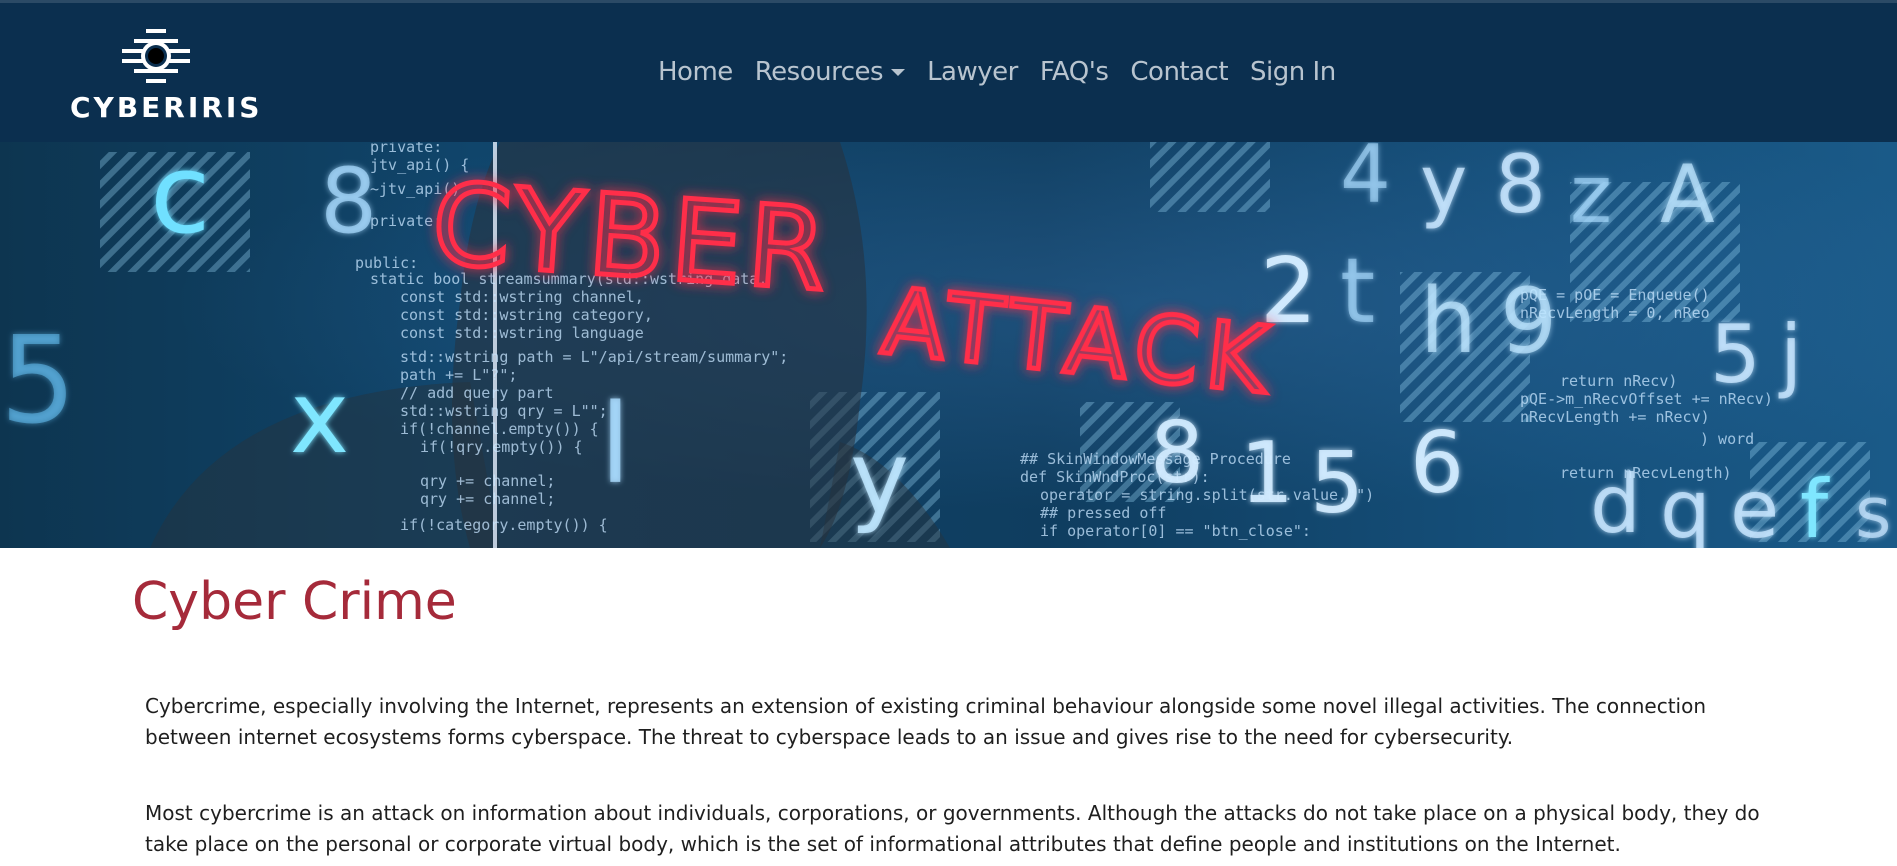 The height and width of the screenshot is (866, 1897). What do you see at coordinates (972, 72) in the screenshot?
I see `nav-lawyer: Lawyer` at bounding box center [972, 72].